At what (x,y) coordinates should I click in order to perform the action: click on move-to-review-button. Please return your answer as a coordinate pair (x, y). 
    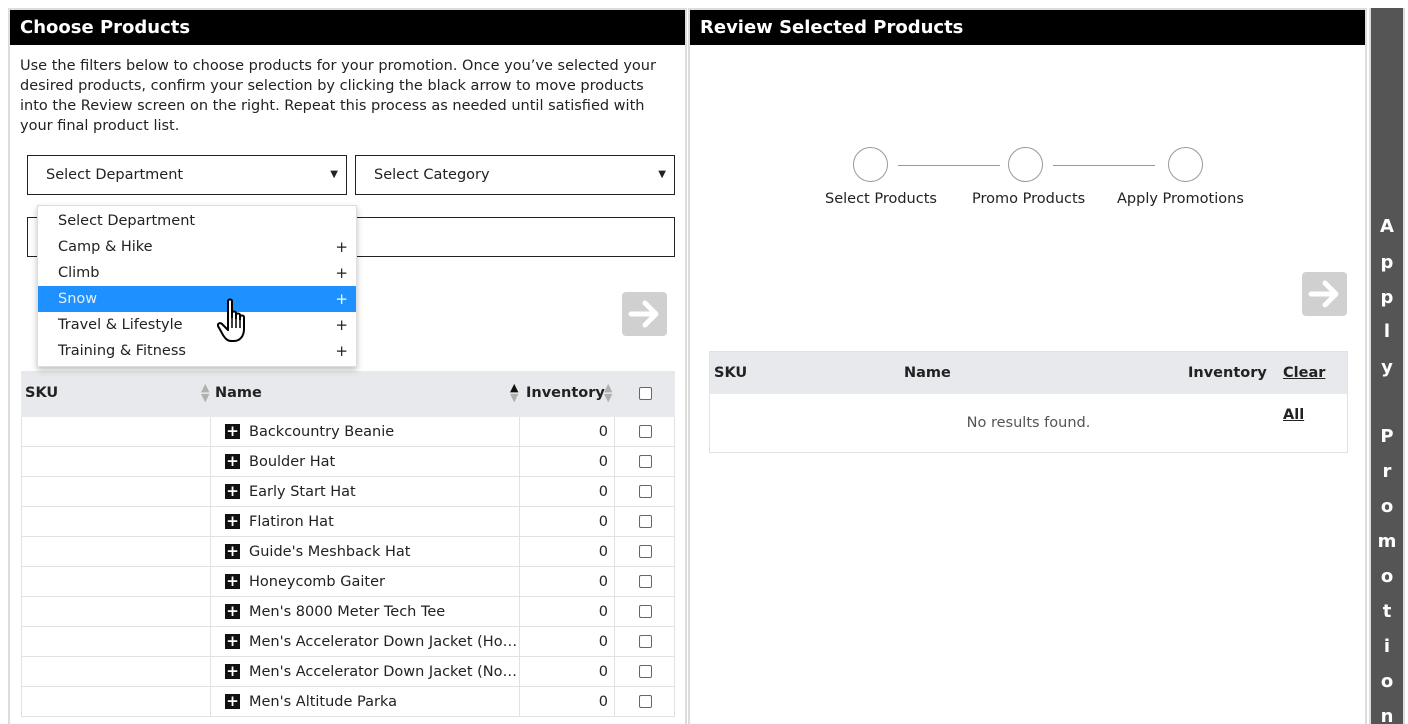
    Looking at the image, I should click on (644, 314).